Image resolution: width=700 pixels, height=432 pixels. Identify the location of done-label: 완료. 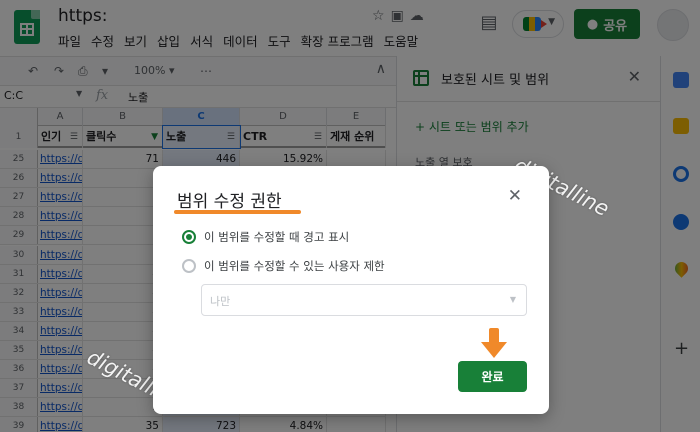
(492, 377).